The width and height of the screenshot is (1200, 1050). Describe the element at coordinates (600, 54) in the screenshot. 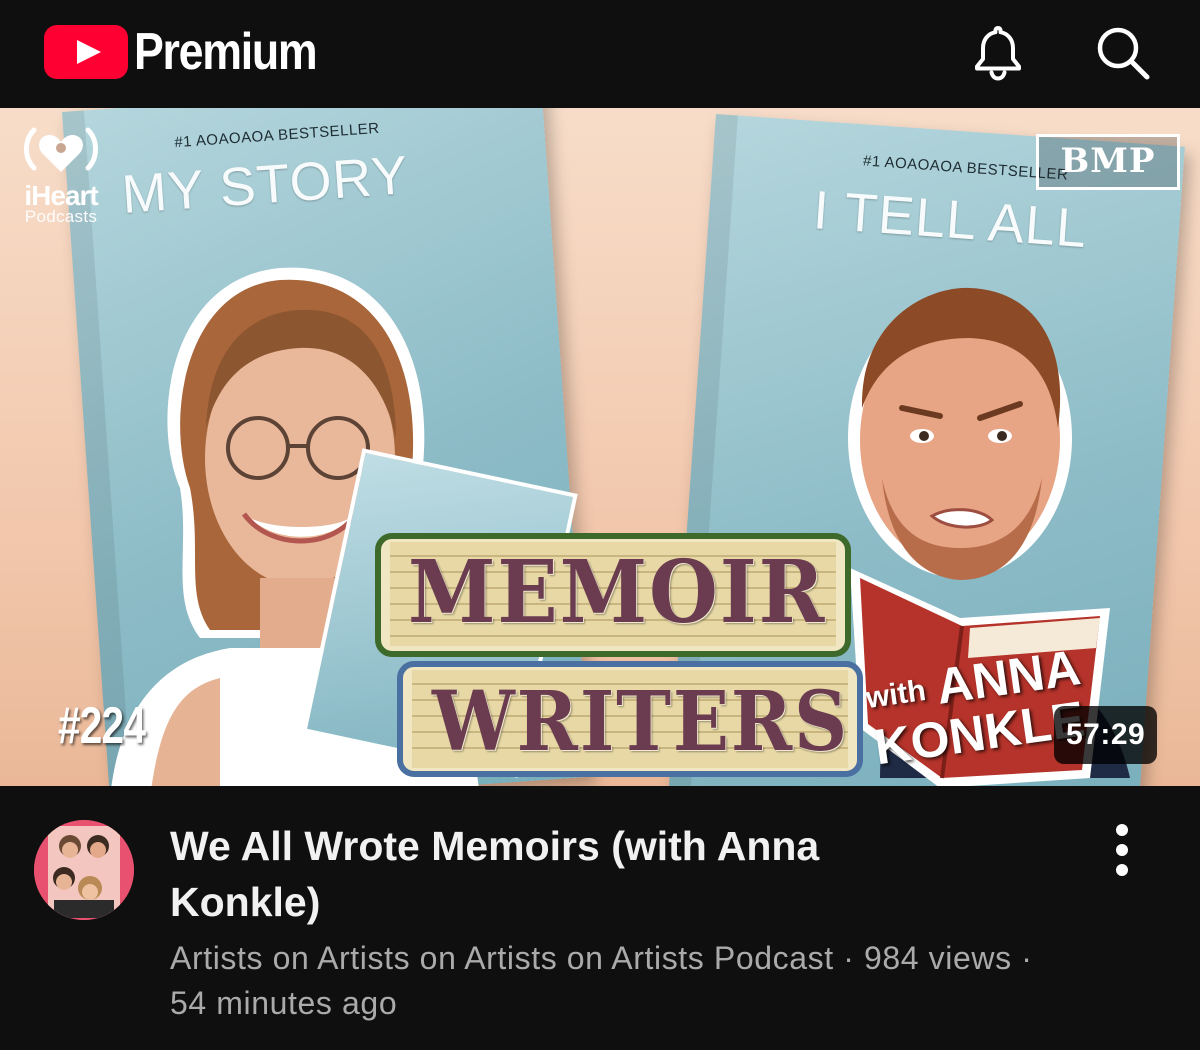

I see `top-app-bar: Premium` at that location.